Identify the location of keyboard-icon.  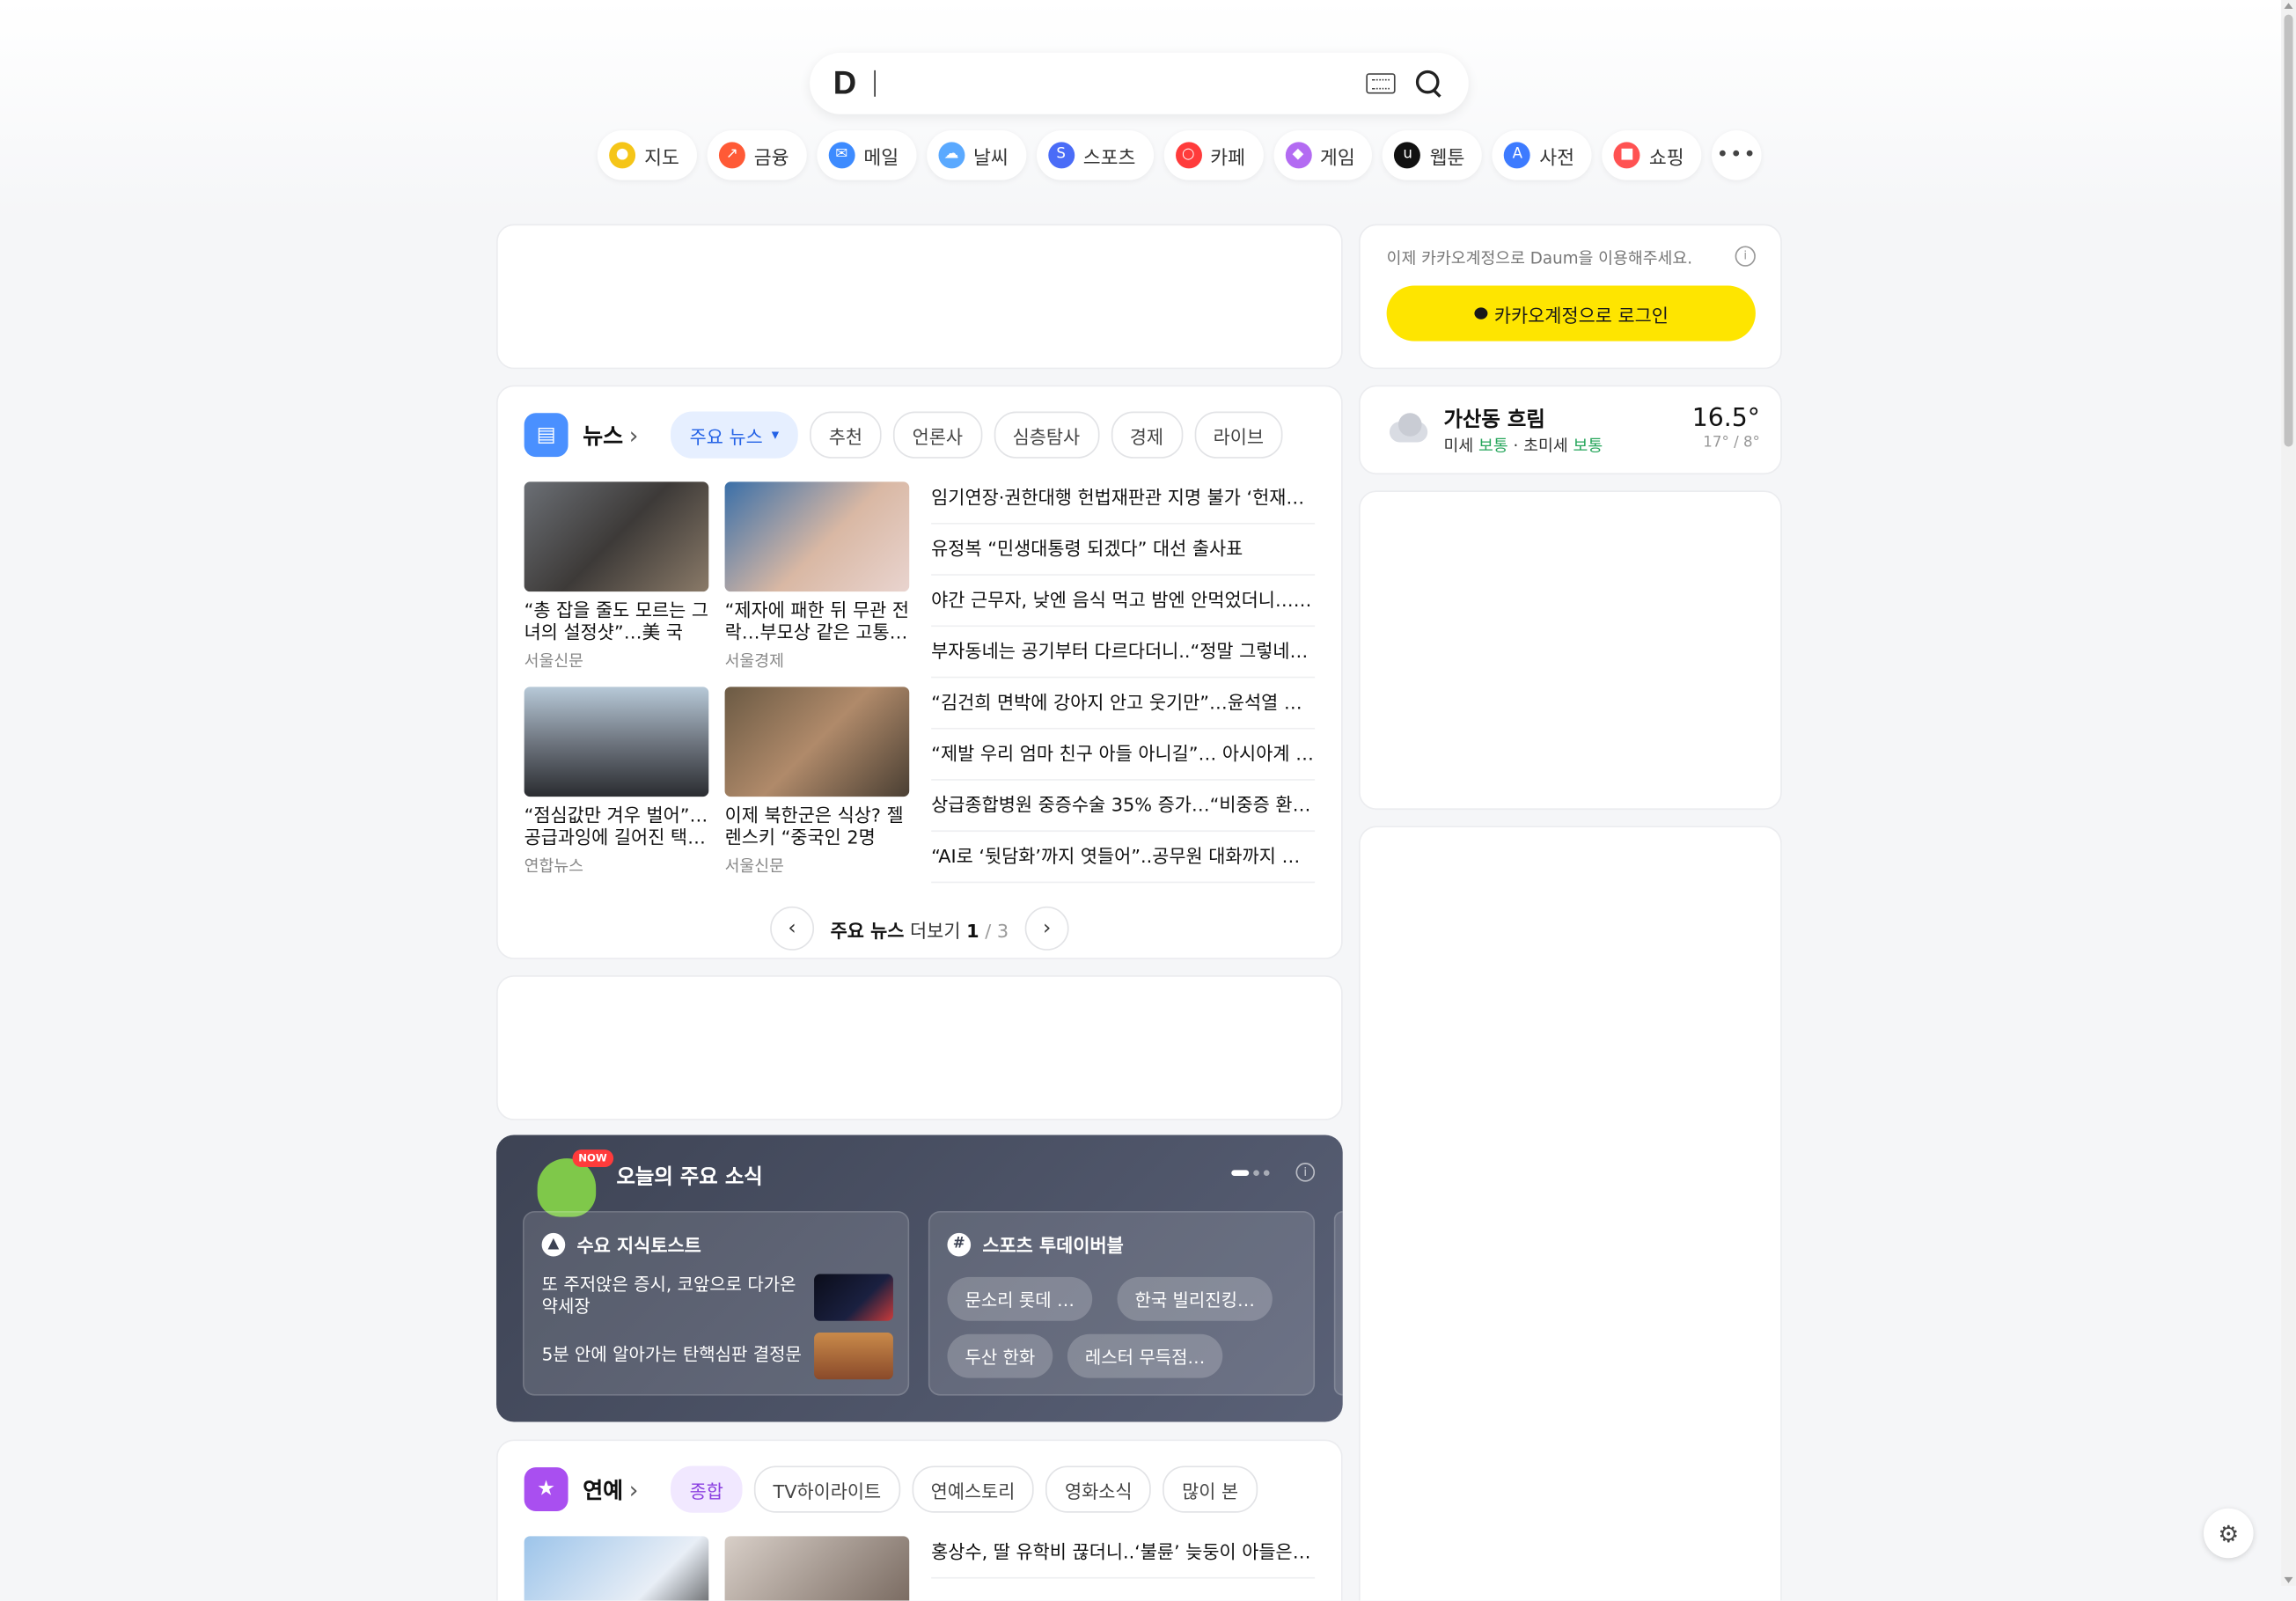
(1381, 83).